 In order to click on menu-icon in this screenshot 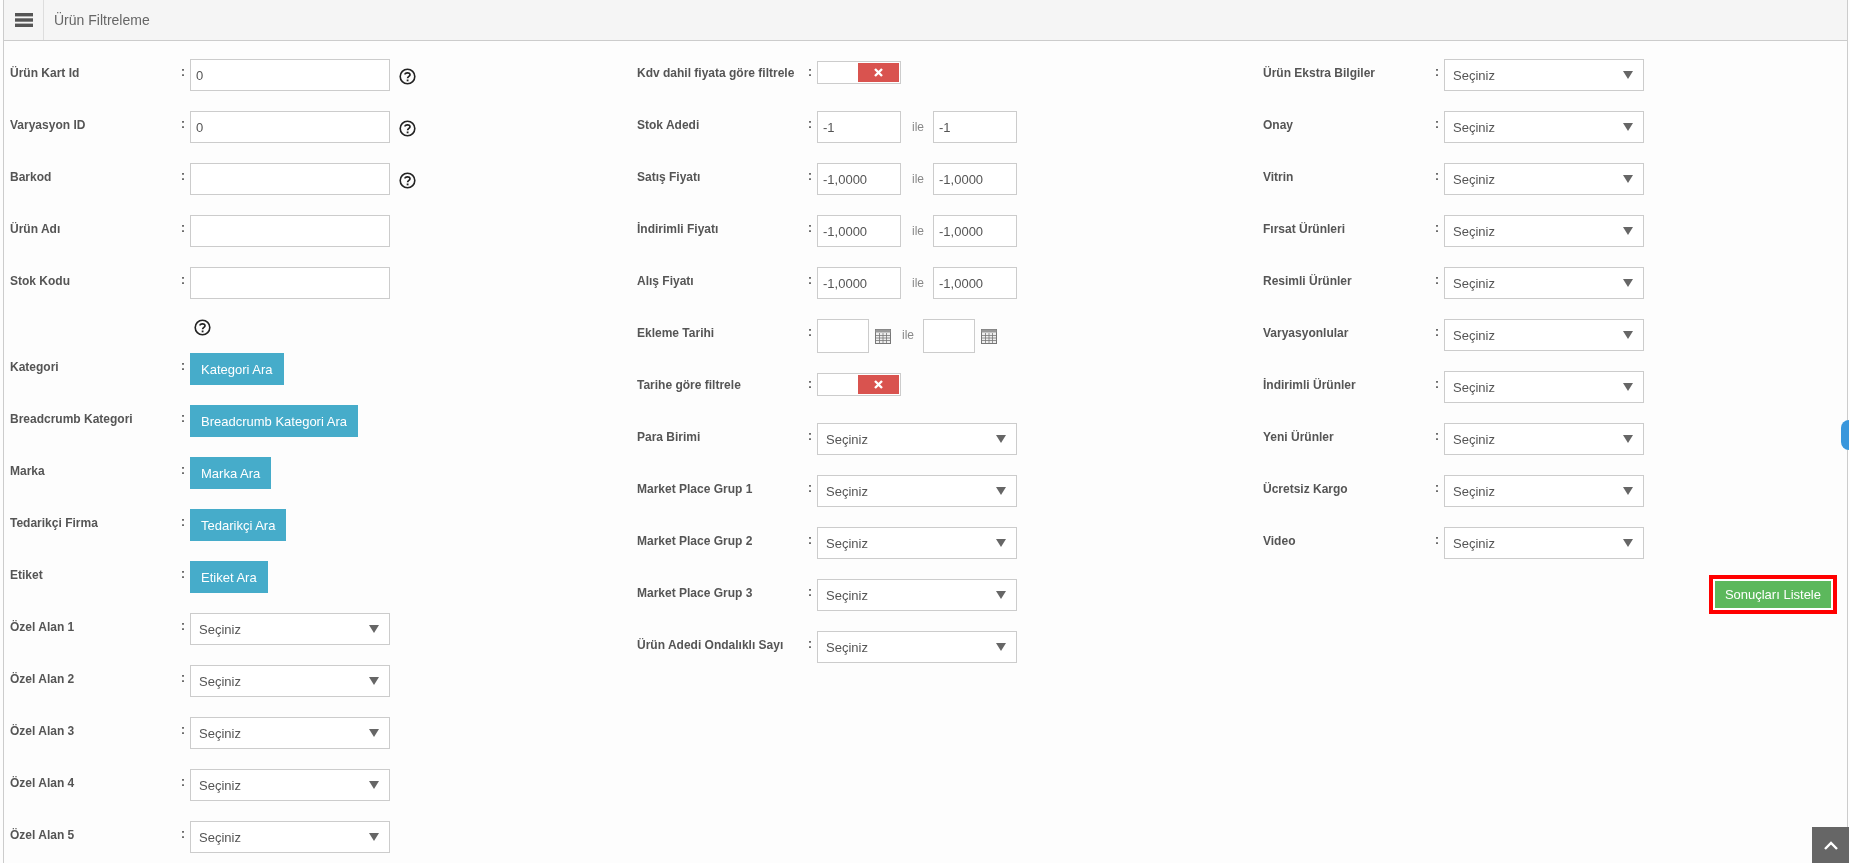, I will do `click(23, 20)`.